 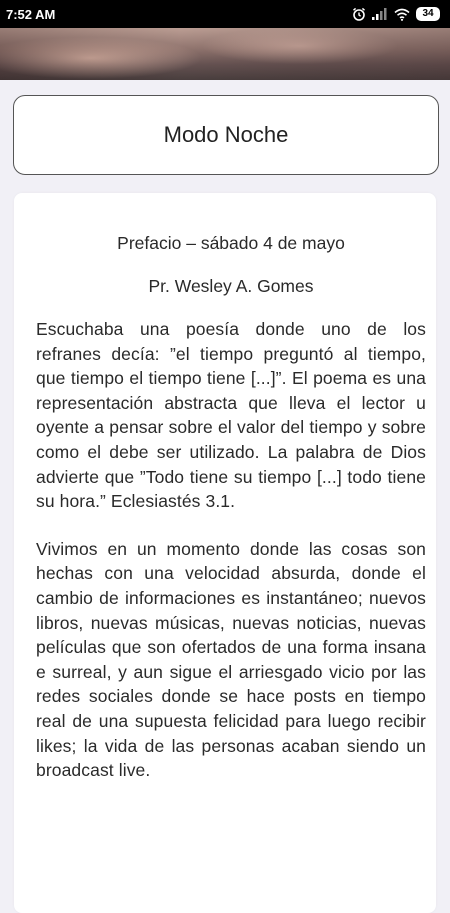 I want to click on status-time: 7:52 AM, so click(x=31, y=14).